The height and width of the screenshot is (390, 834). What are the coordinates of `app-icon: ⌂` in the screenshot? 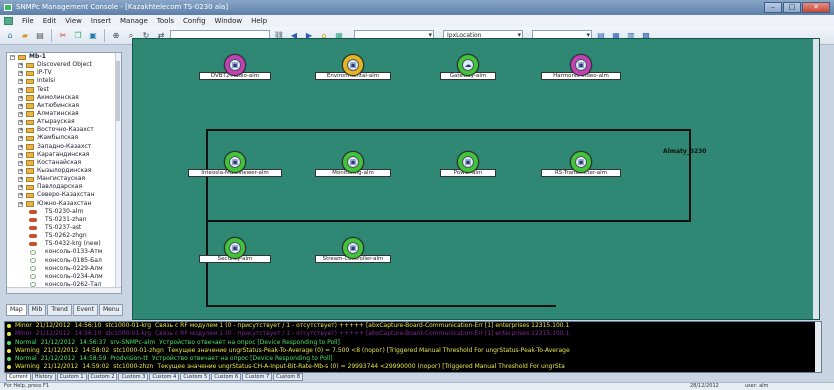 It's located at (10, 36).